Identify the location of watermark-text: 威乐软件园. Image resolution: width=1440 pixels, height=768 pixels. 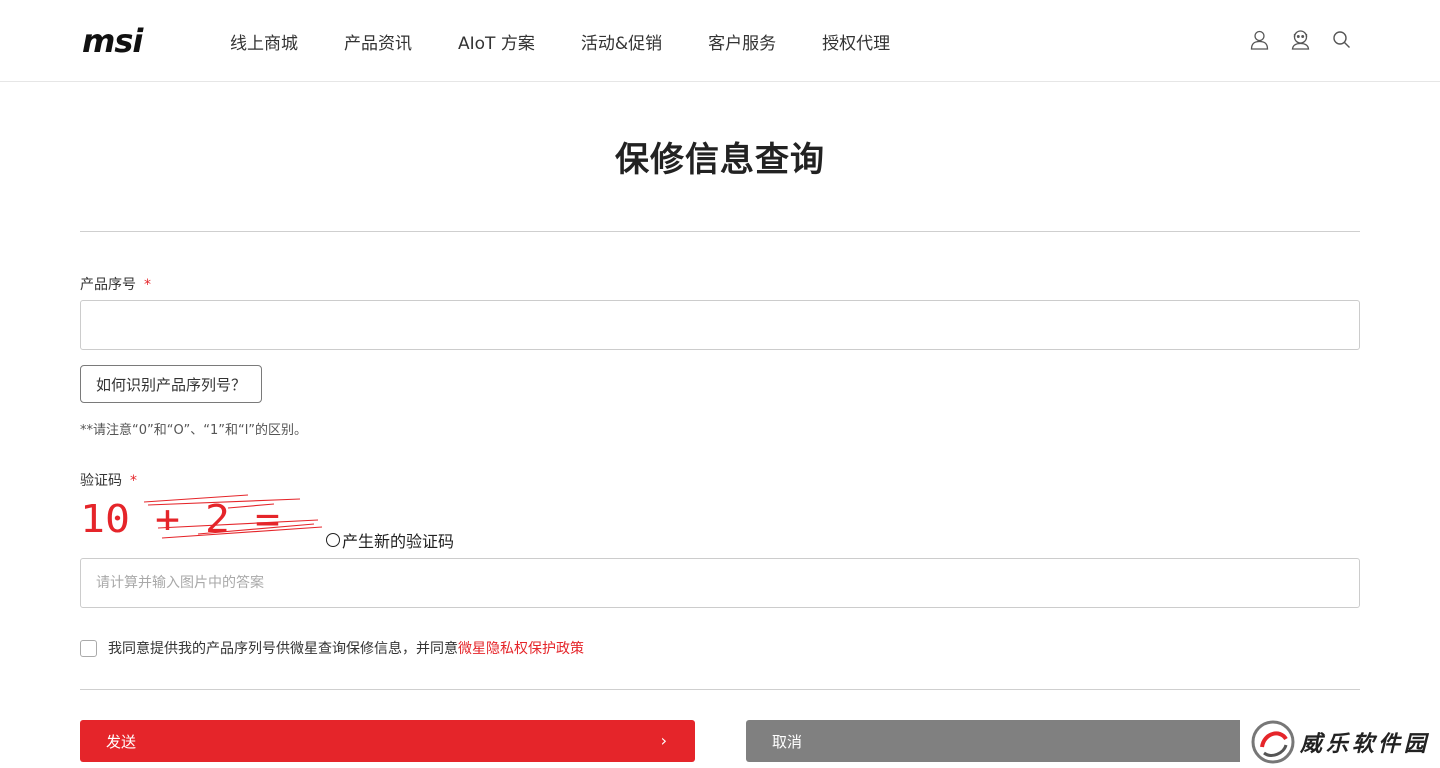
(1365, 743).